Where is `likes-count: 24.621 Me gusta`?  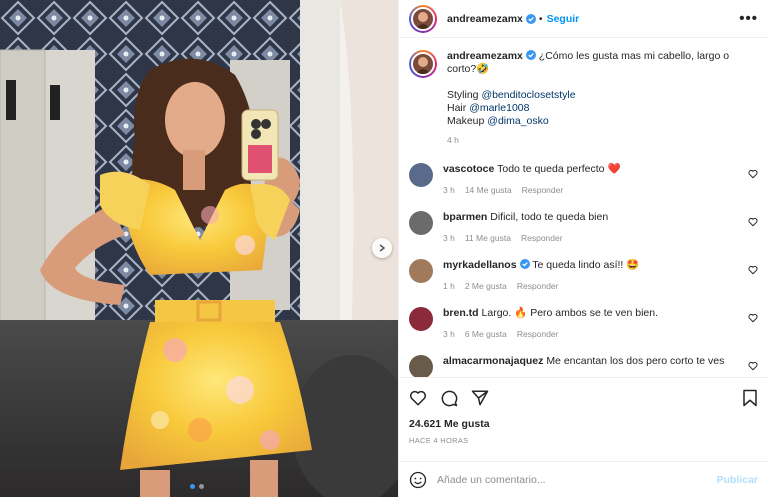
likes-count: 24.621 Me gusta is located at coordinates (583, 424).